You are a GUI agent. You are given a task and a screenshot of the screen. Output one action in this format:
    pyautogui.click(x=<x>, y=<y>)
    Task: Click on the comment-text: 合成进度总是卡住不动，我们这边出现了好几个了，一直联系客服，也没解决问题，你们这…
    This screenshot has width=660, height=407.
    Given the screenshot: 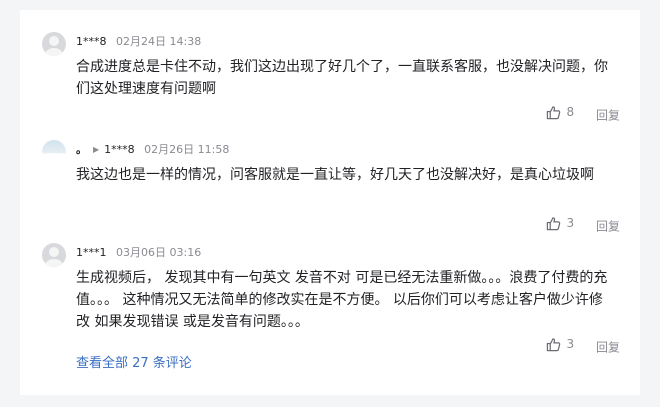 What is the action you would take?
    pyautogui.click(x=342, y=78)
    